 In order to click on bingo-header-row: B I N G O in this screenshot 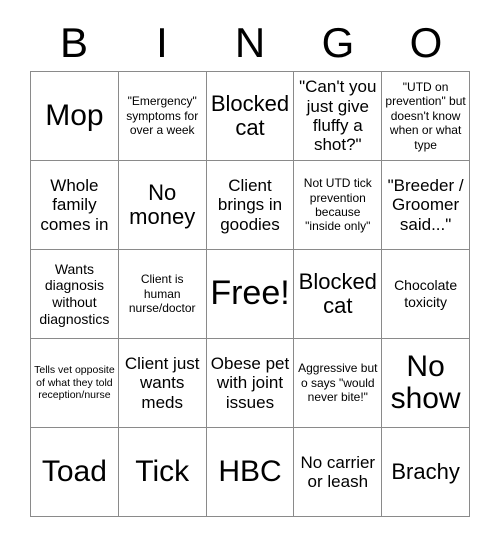, I will do `click(250, 42)`.